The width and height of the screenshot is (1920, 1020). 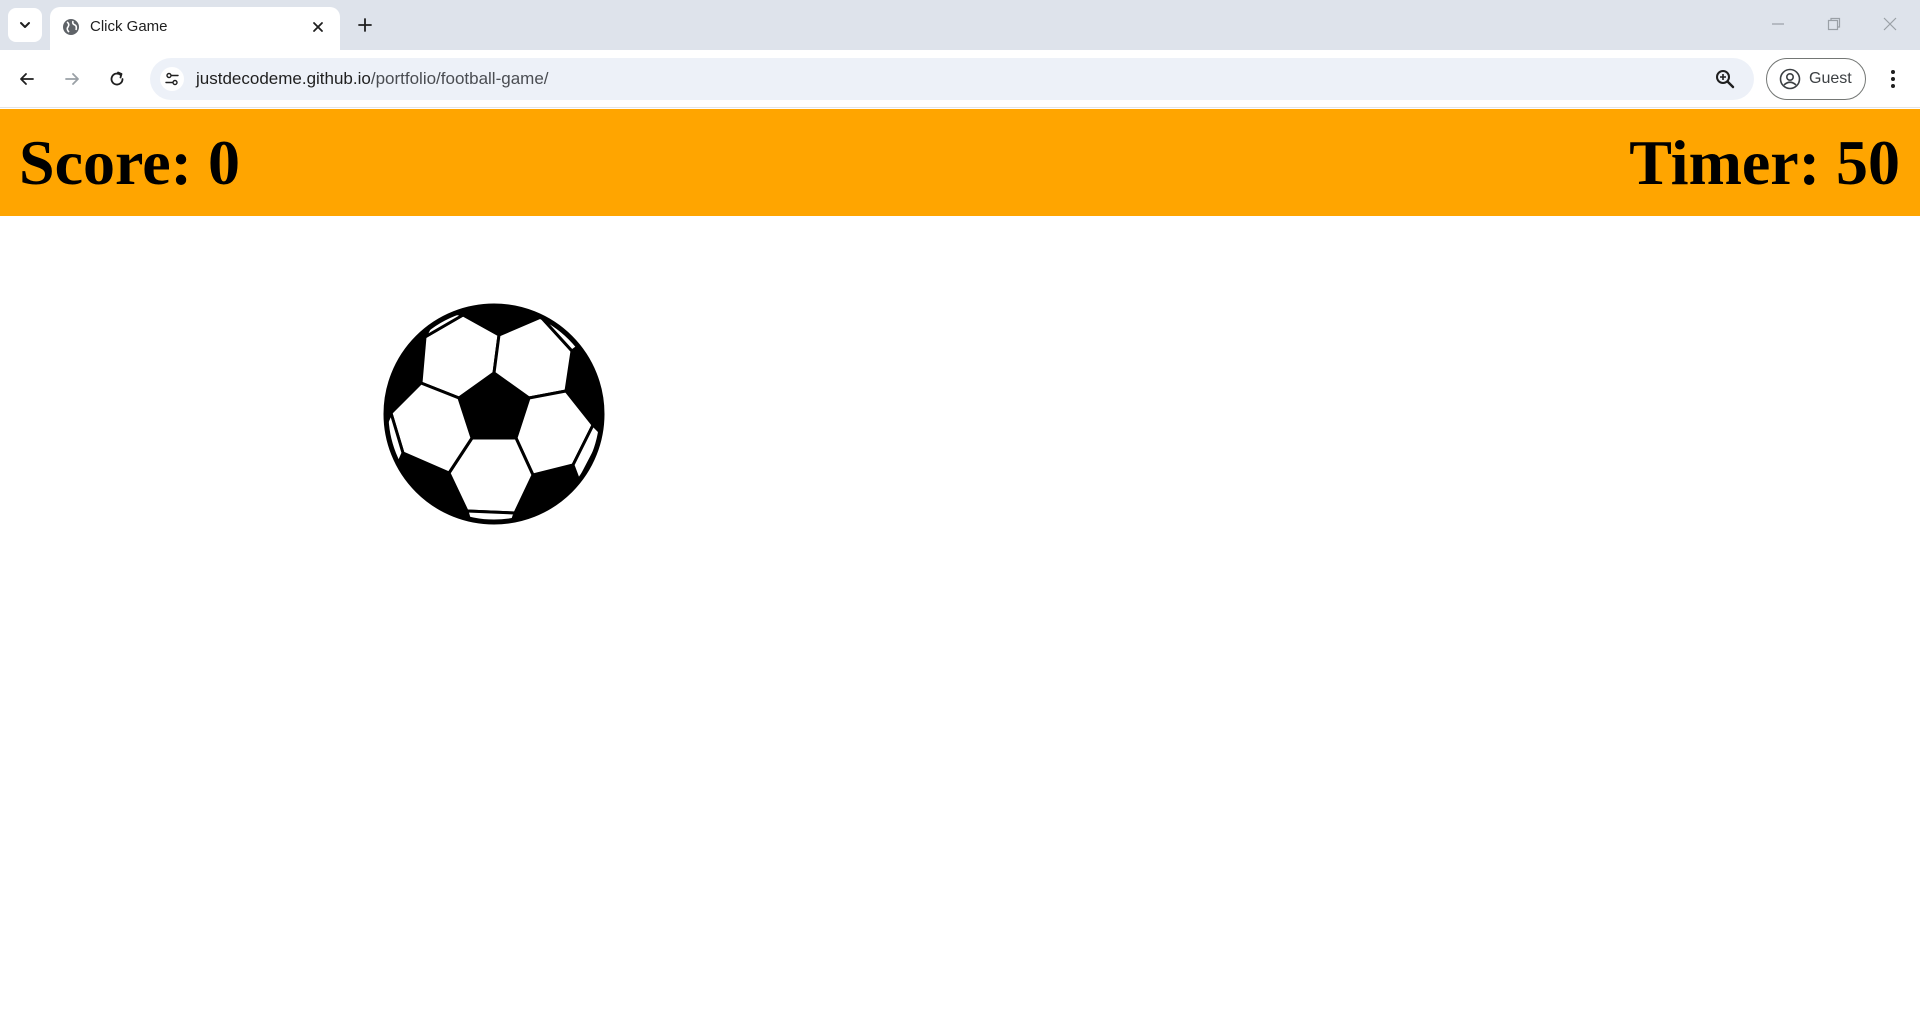 What do you see at coordinates (960, 25) in the screenshot?
I see `browser-tab-strip: Click Game` at bounding box center [960, 25].